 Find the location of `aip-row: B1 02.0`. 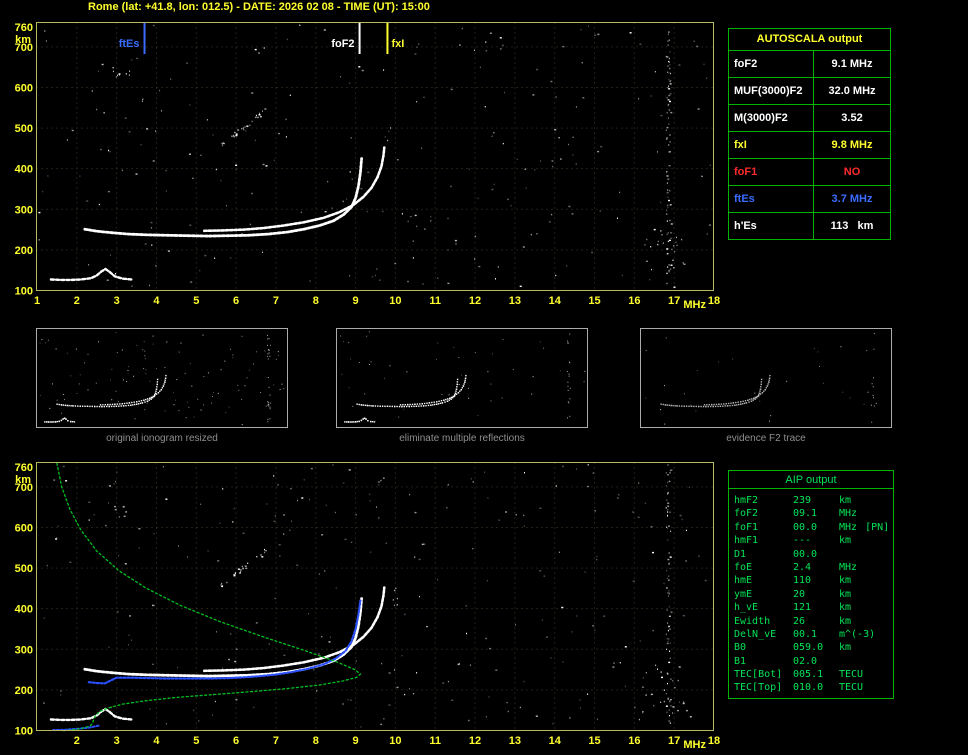

aip-row: B1 02.0 is located at coordinates (811, 661).